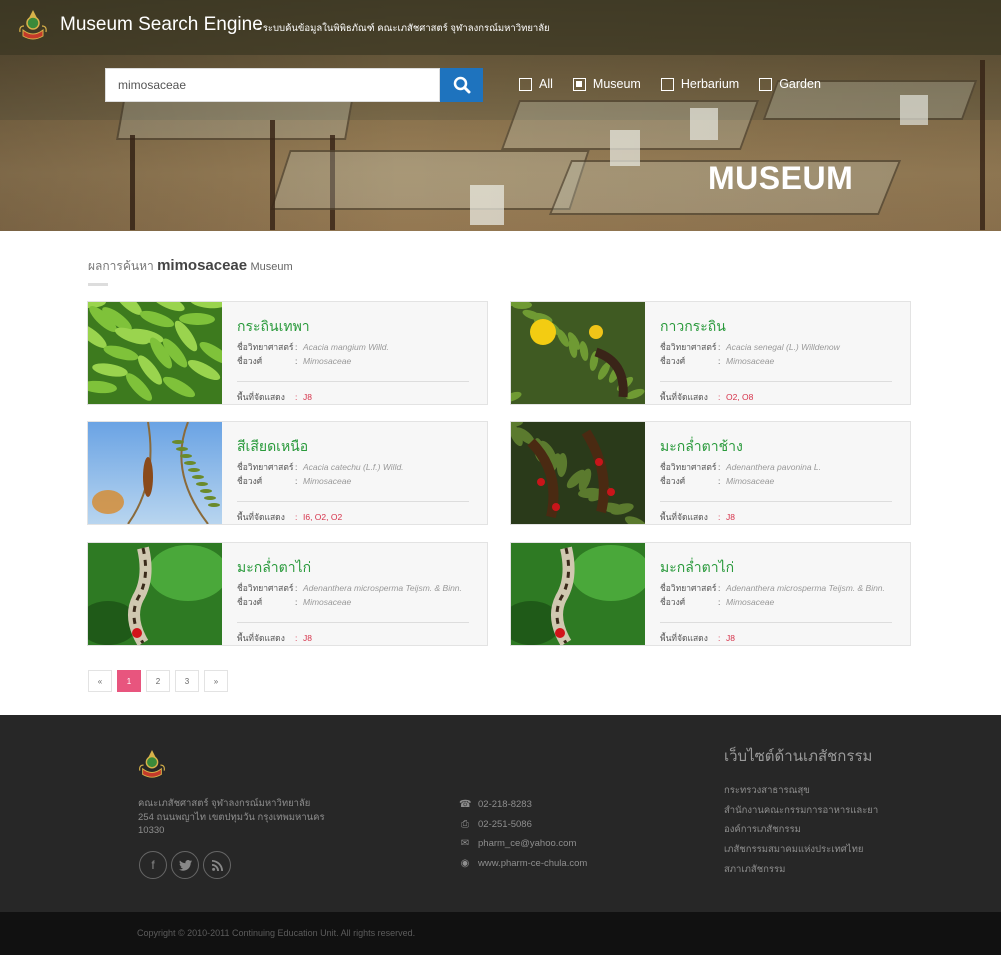 The image size is (1001, 955). I want to click on result-name: กระถินเทพา, so click(273, 327).